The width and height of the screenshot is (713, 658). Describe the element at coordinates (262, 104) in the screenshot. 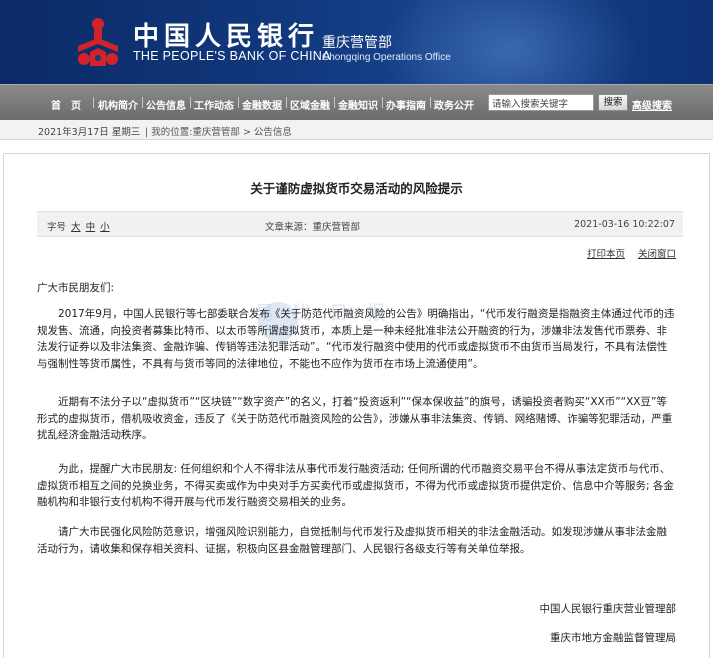

I see `nav-item-financial-data: 金融数据` at that location.